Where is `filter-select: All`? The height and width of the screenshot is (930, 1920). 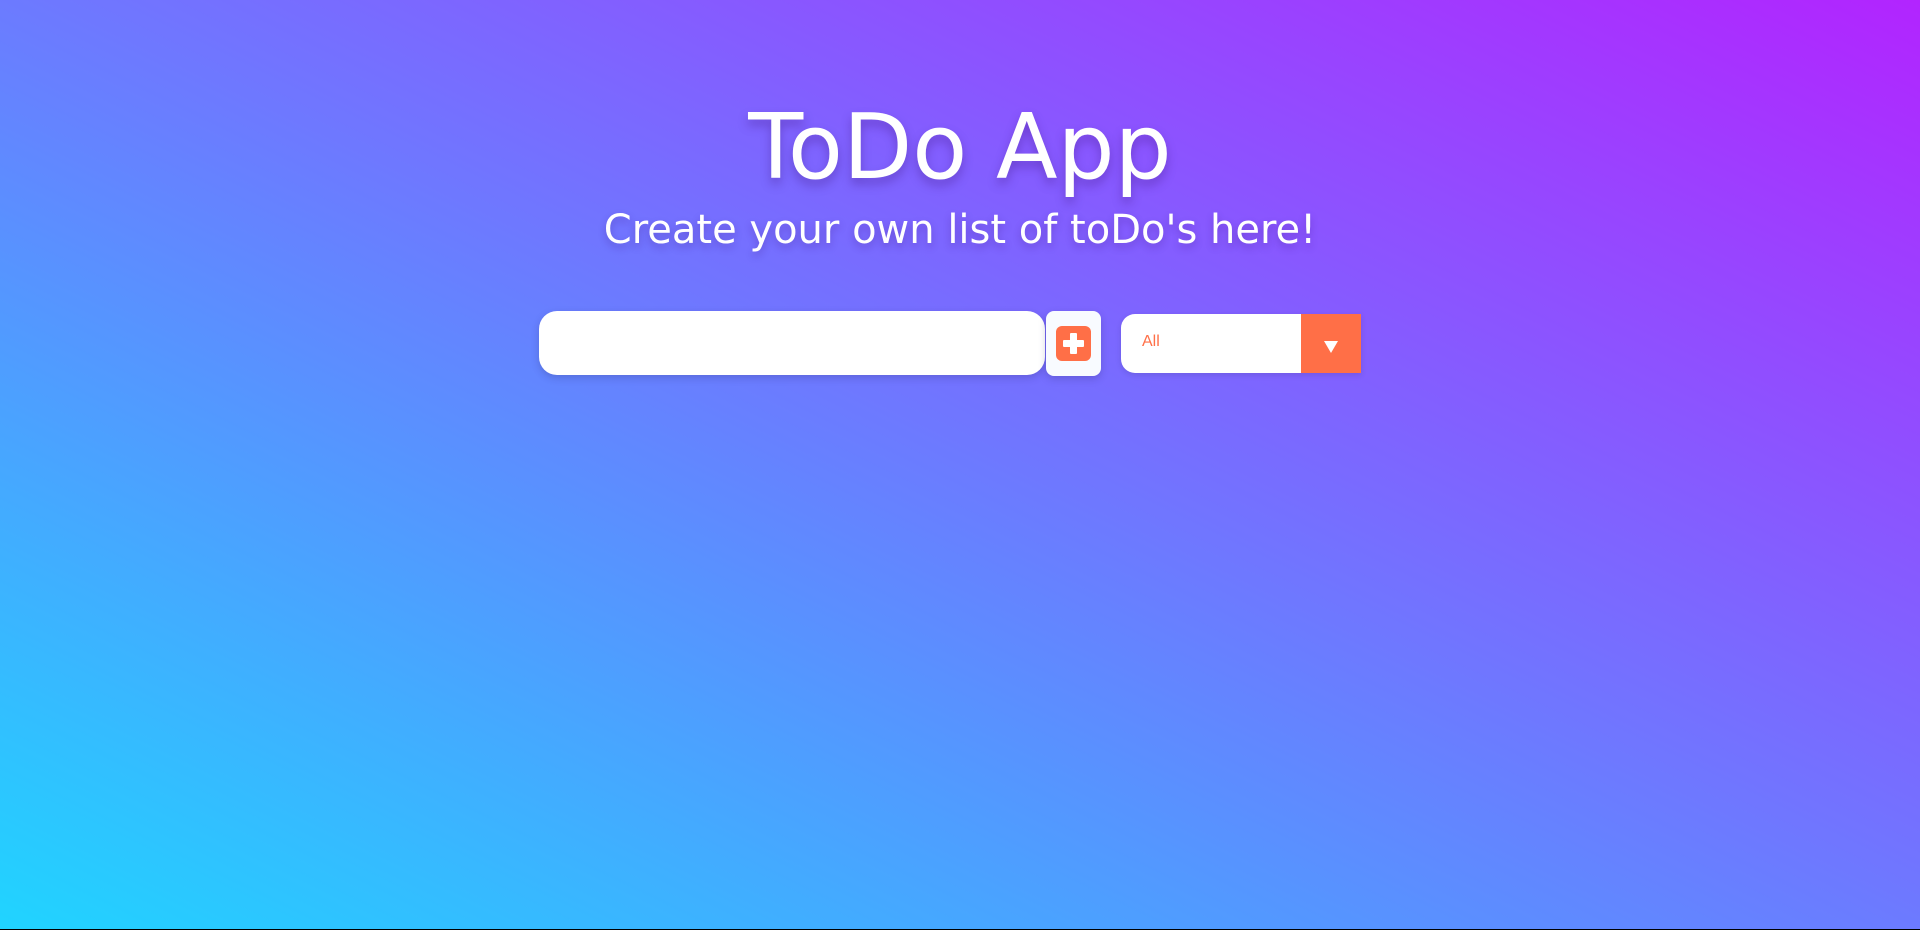 filter-select: All is located at coordinates (1241, 343).